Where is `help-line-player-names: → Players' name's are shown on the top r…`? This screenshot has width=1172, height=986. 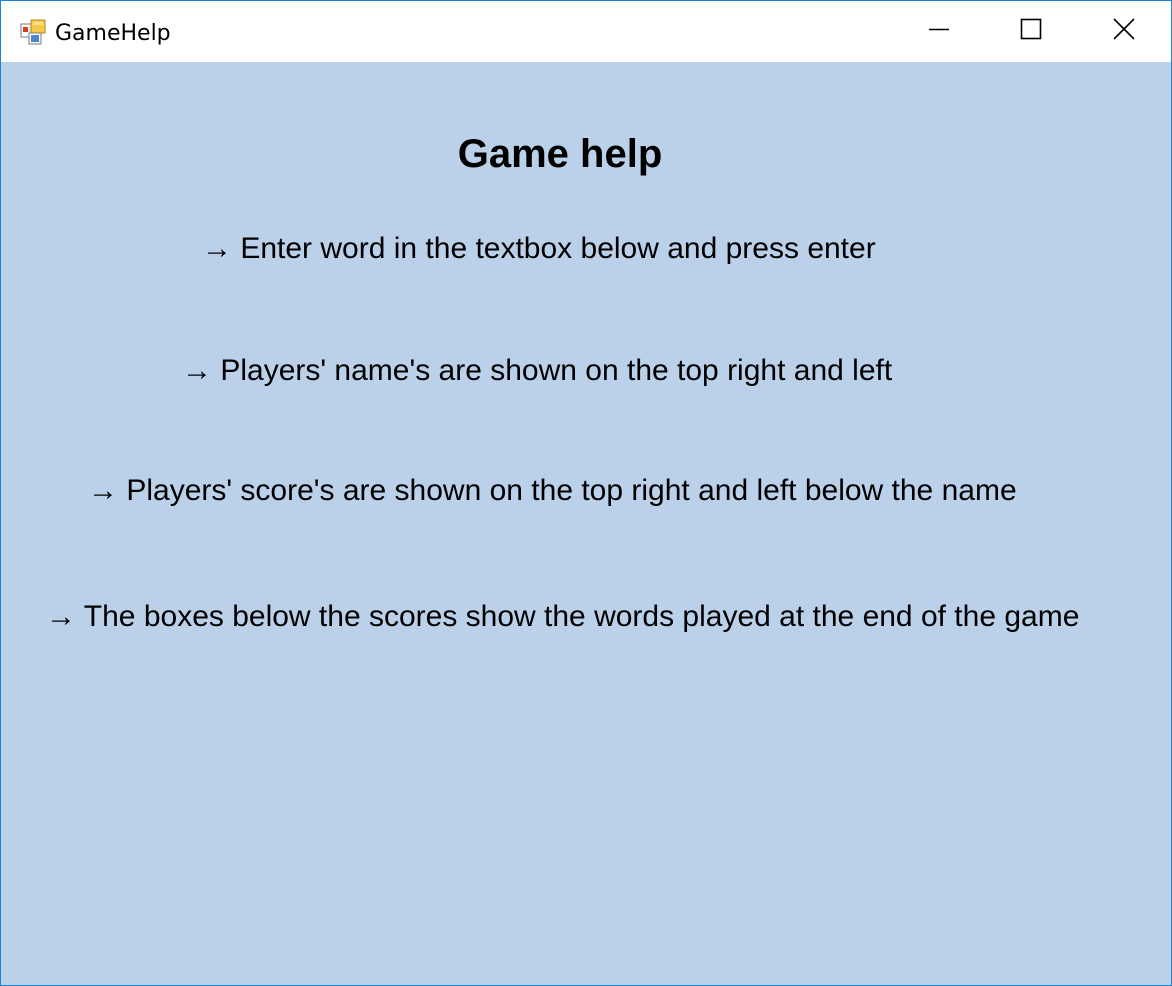 help-line-player-names: → Players' name's are shown on the top r… is located at coordinates (537, 370).